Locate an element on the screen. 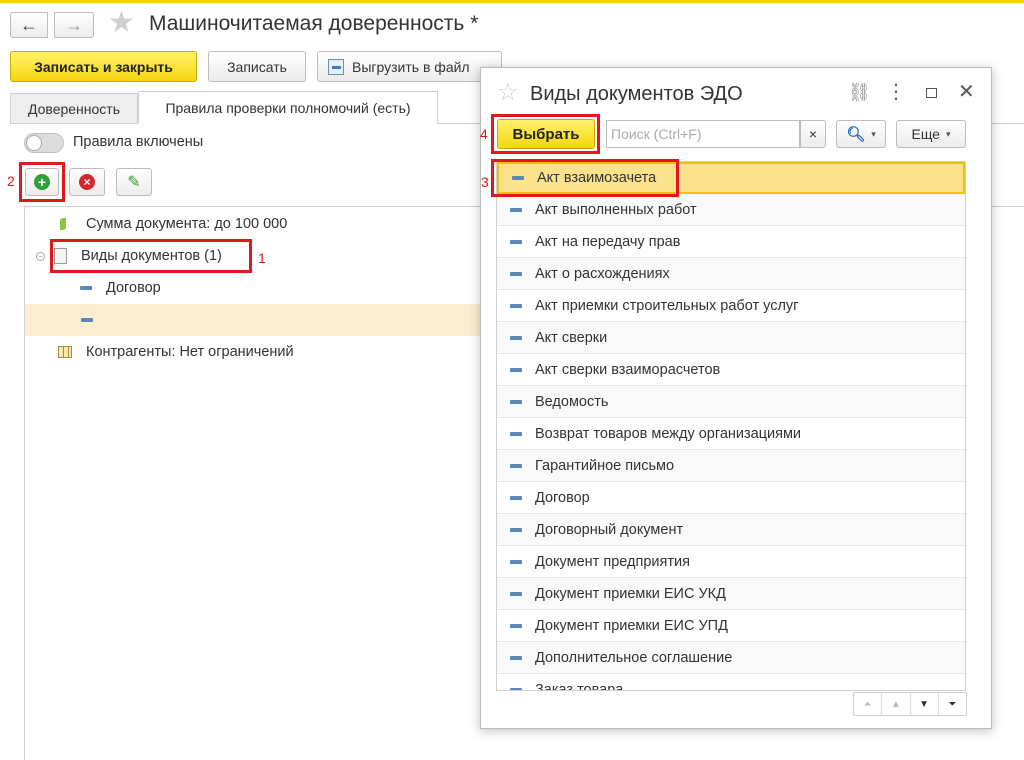 Image resolution: width=1024 pixels, height=760 pixels. tree-item-new is located at coordinates (252, 320).